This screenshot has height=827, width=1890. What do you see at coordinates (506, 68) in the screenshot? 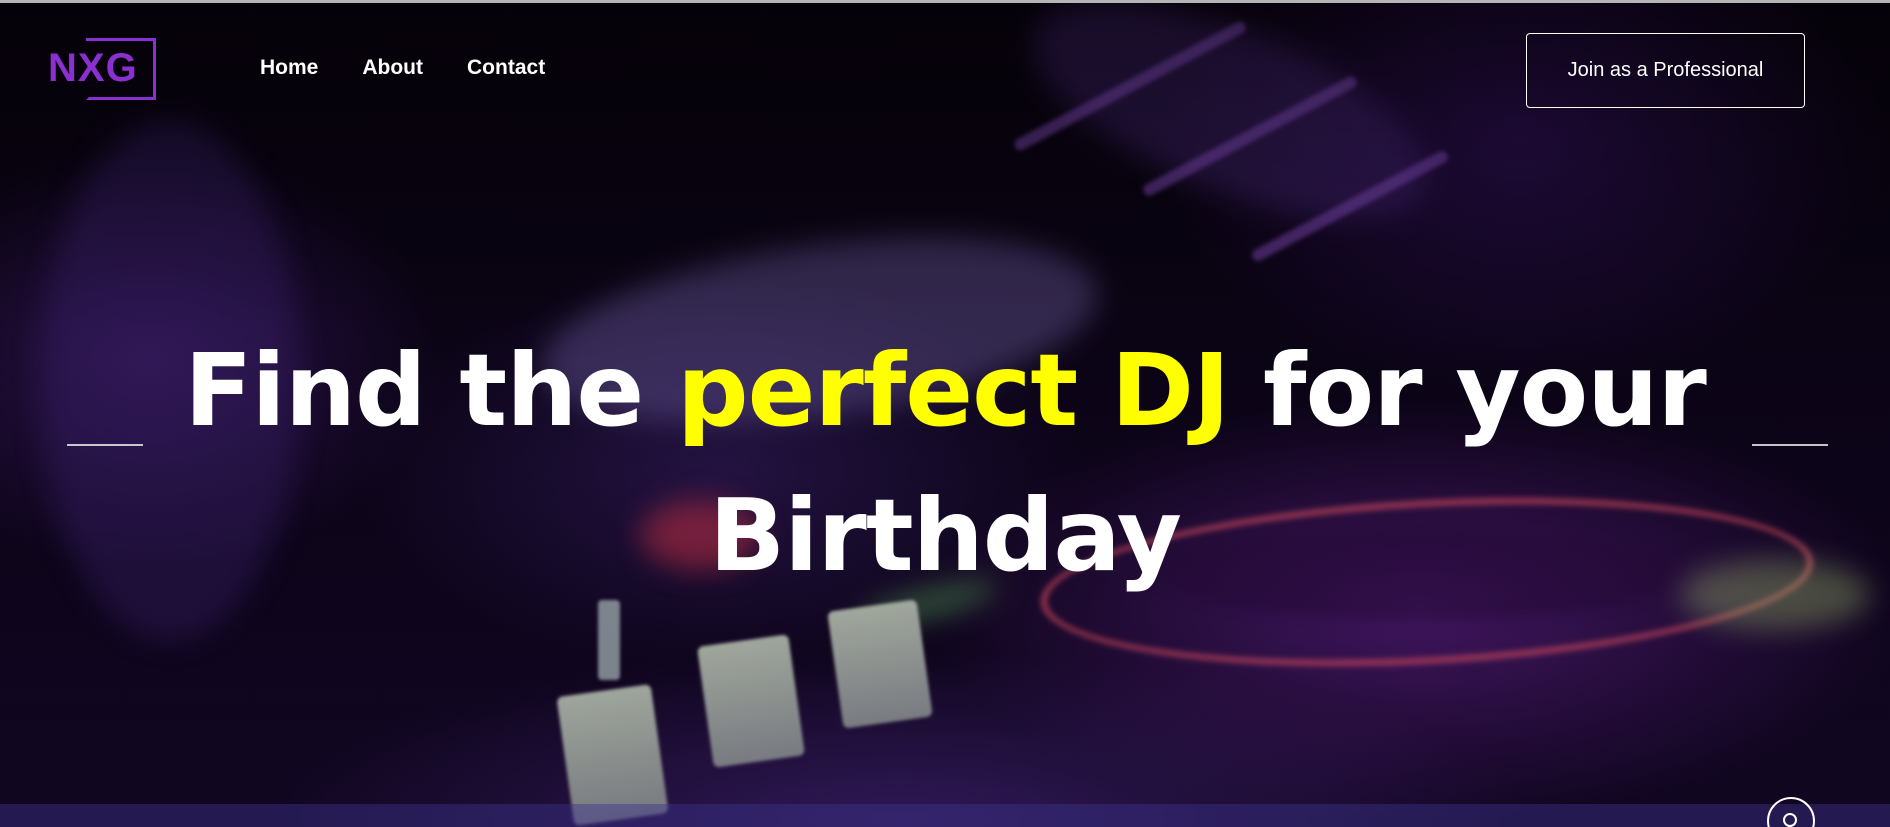
I see `nav-item-contact: Contact` at bounding box center [506, 68].